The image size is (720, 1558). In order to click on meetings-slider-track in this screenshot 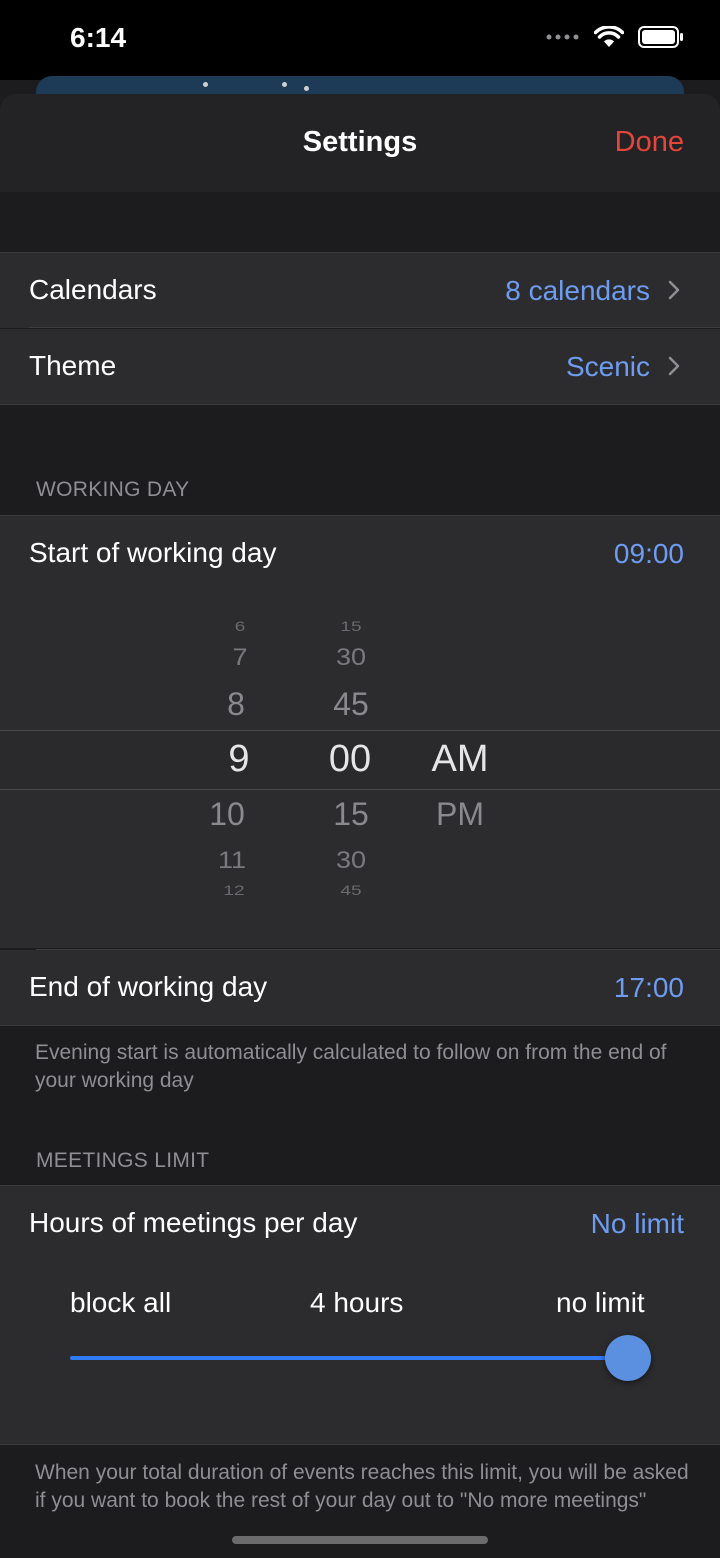, I will do `click(350, 1358)`.